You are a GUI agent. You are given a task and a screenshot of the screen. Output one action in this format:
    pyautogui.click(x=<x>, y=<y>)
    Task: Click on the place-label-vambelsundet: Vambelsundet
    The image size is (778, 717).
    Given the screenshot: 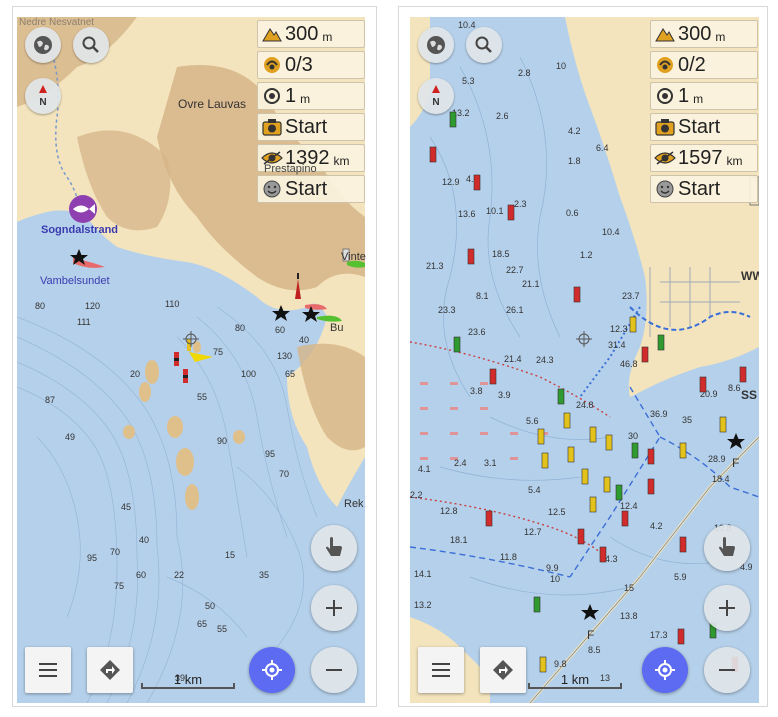 What is the action you would take?
    pyautogui.click(x=75, y=281)
    